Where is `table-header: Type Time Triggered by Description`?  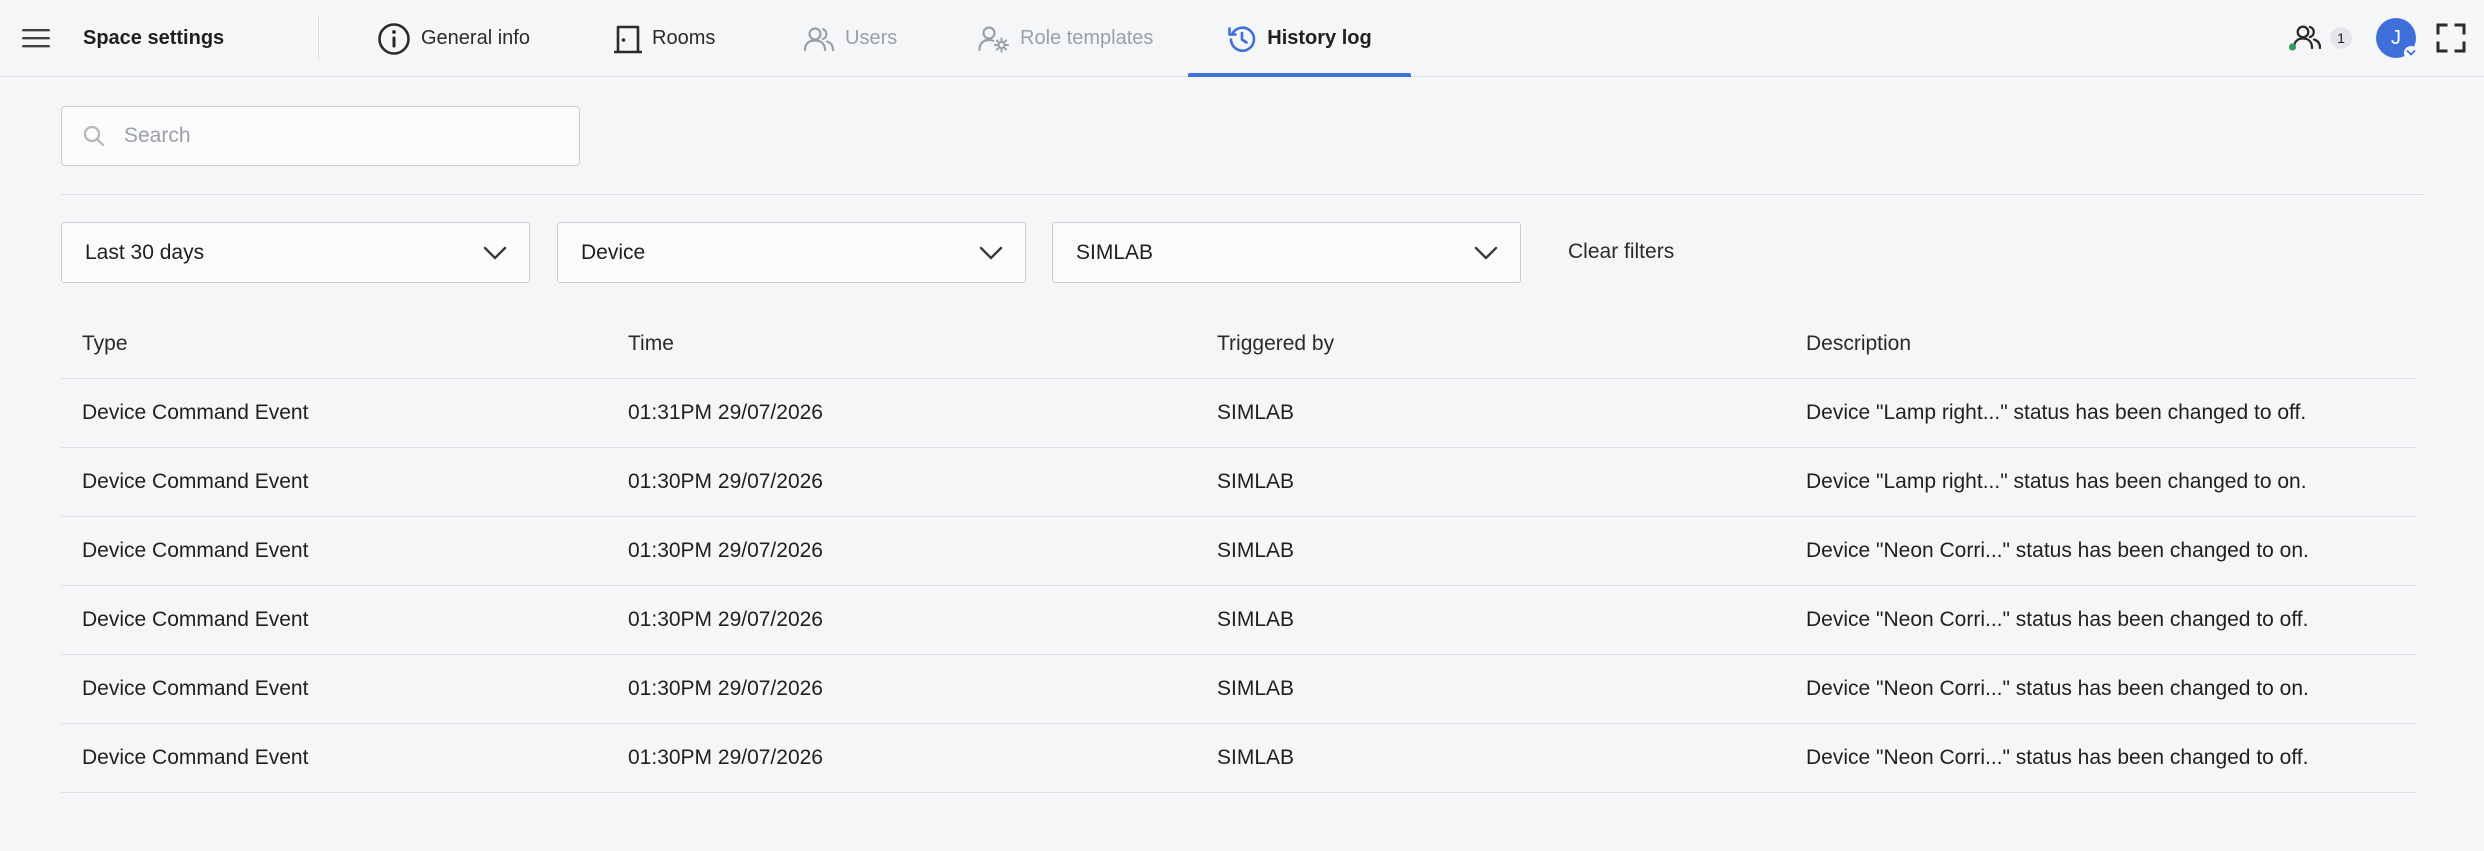 table-header: Type Time Triggered by Description is located at coordinates (1239, 344).